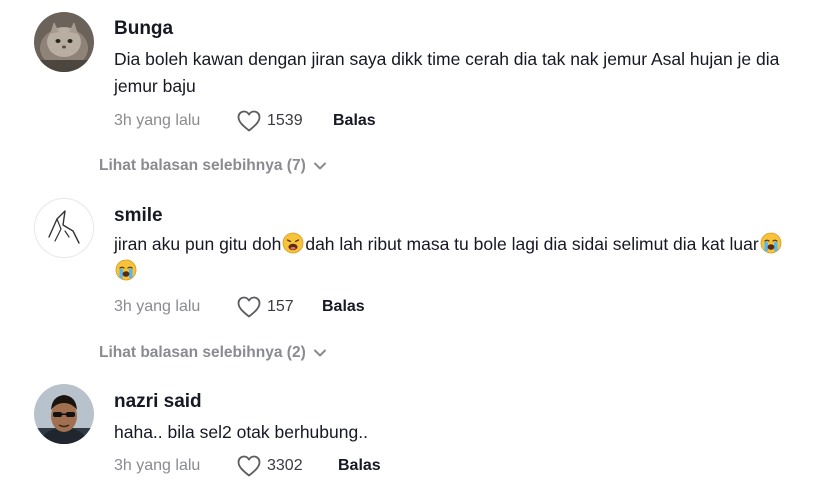  I want to click on like-button: 3302, so click(270, 466).